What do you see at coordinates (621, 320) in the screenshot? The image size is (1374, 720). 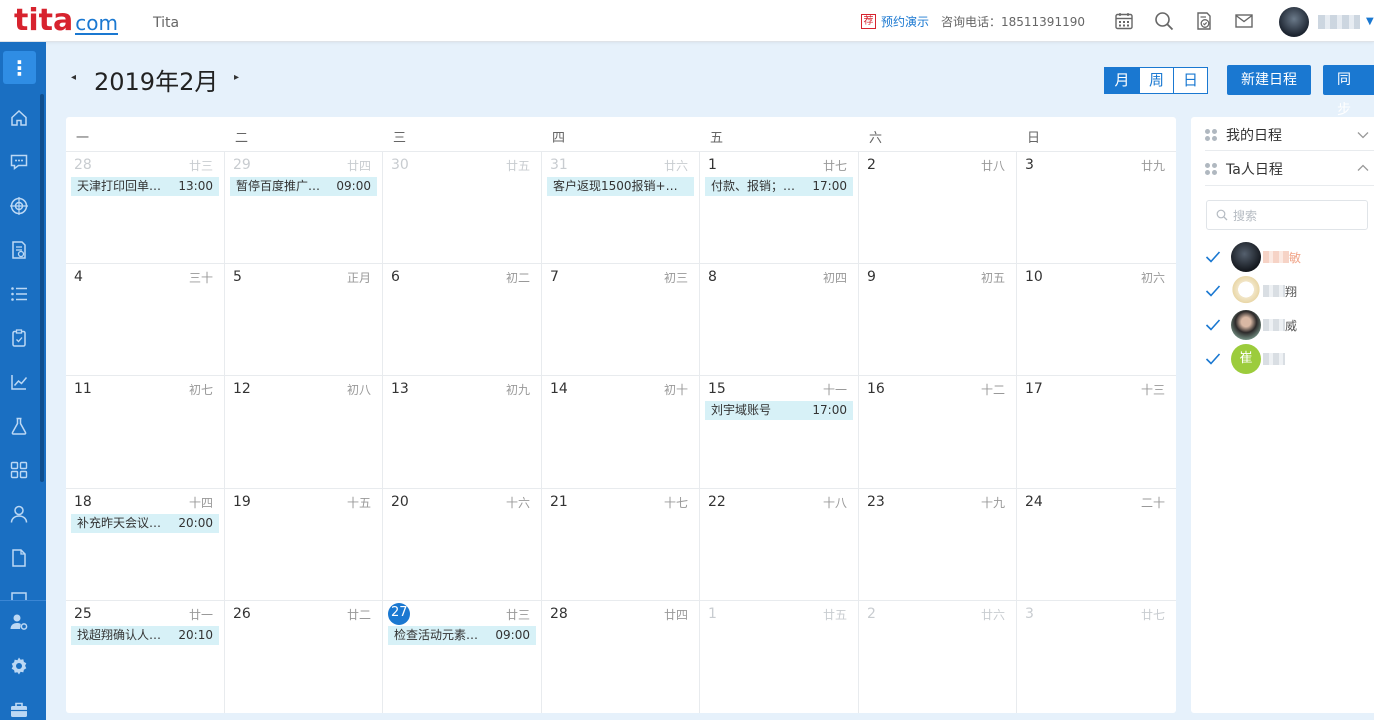 I see `calendar-day: 7 初三` at bounding box center [621, 320].